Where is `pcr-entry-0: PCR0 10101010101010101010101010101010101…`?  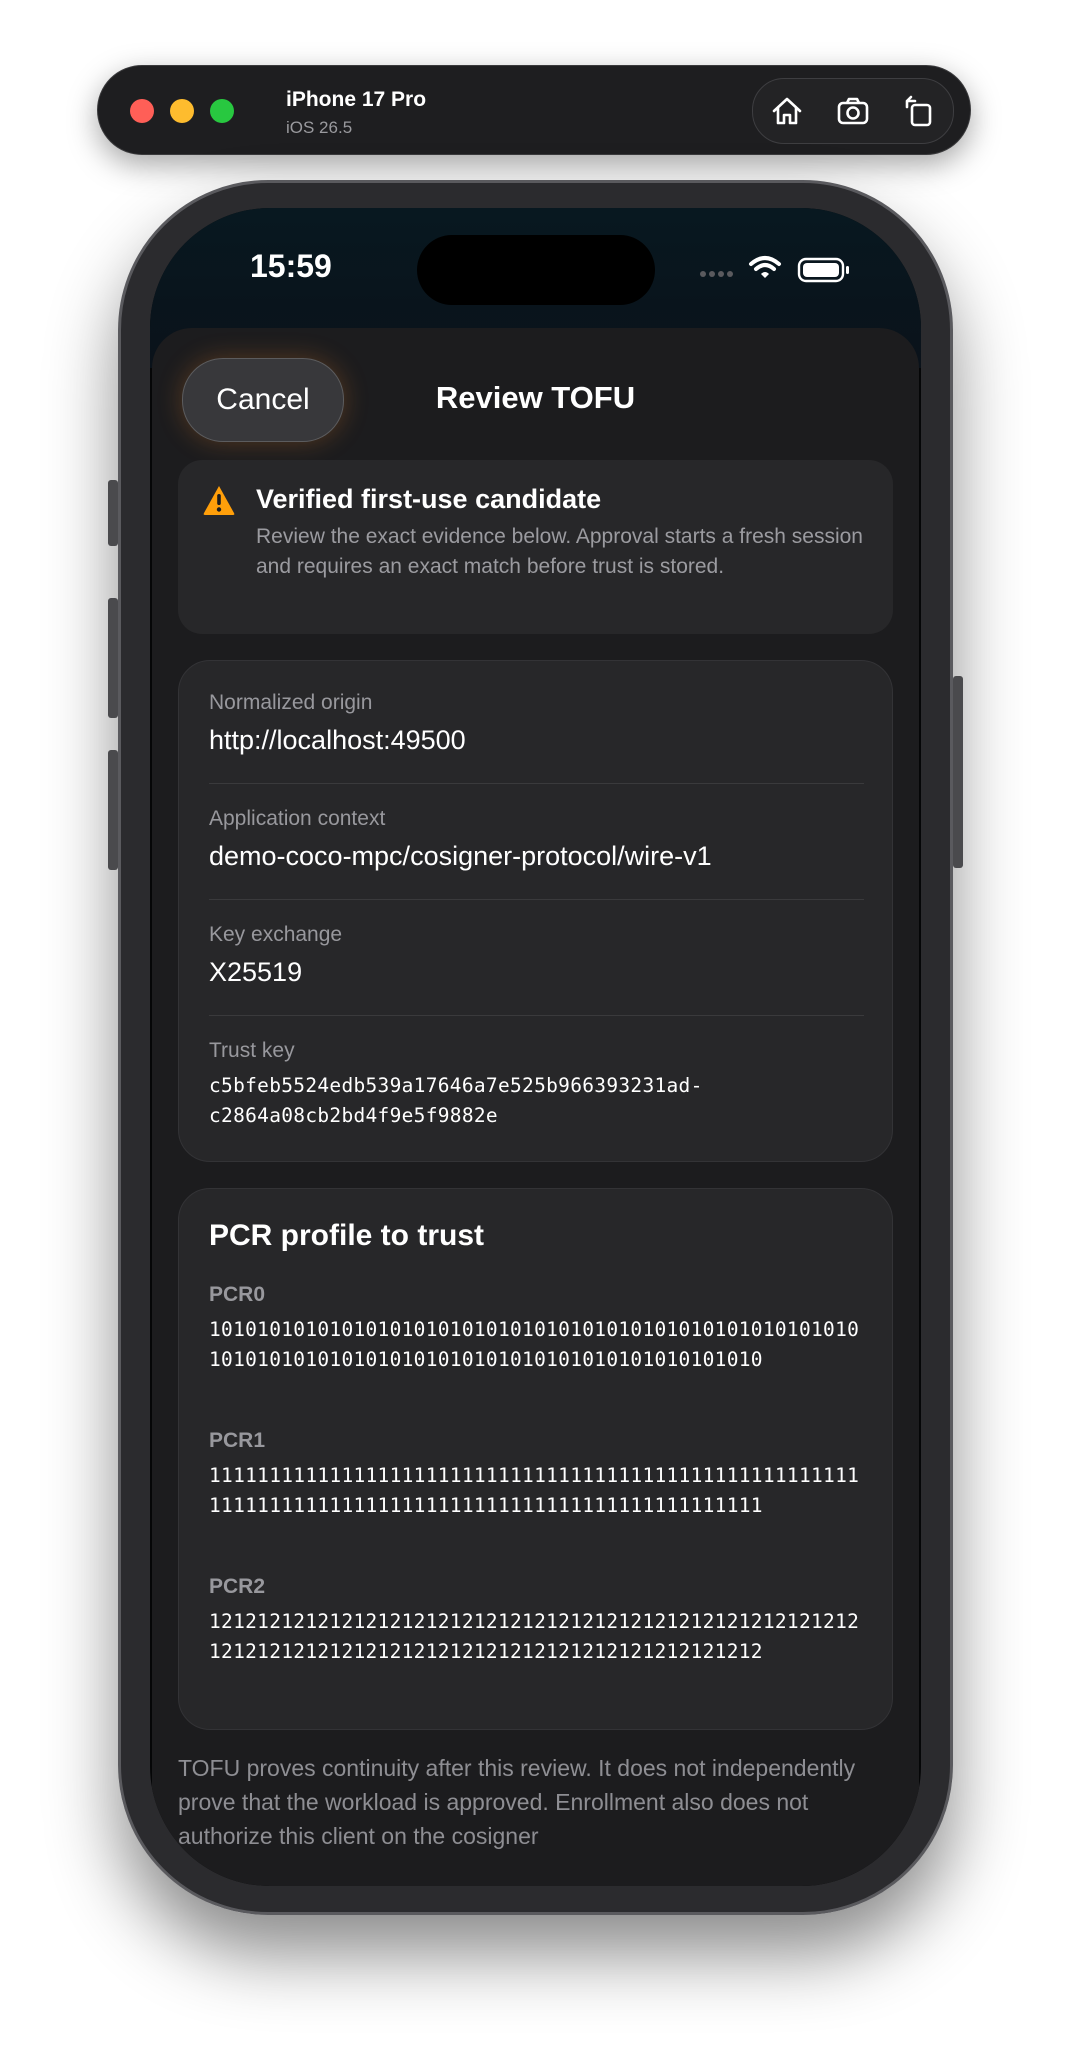 pcr-entry-0: PCR0 10101010101010101010101010101010101… is located at coordinates (539, 1329).